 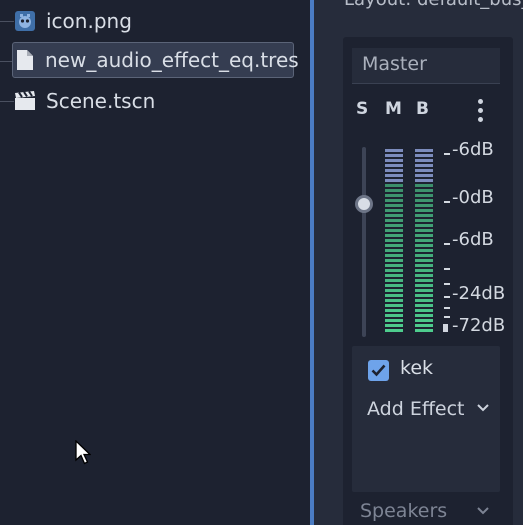 What do you see at coordinates (394, 64) in the screenshot?
I see `bus-name: Master` at bounding box center [394, 64].